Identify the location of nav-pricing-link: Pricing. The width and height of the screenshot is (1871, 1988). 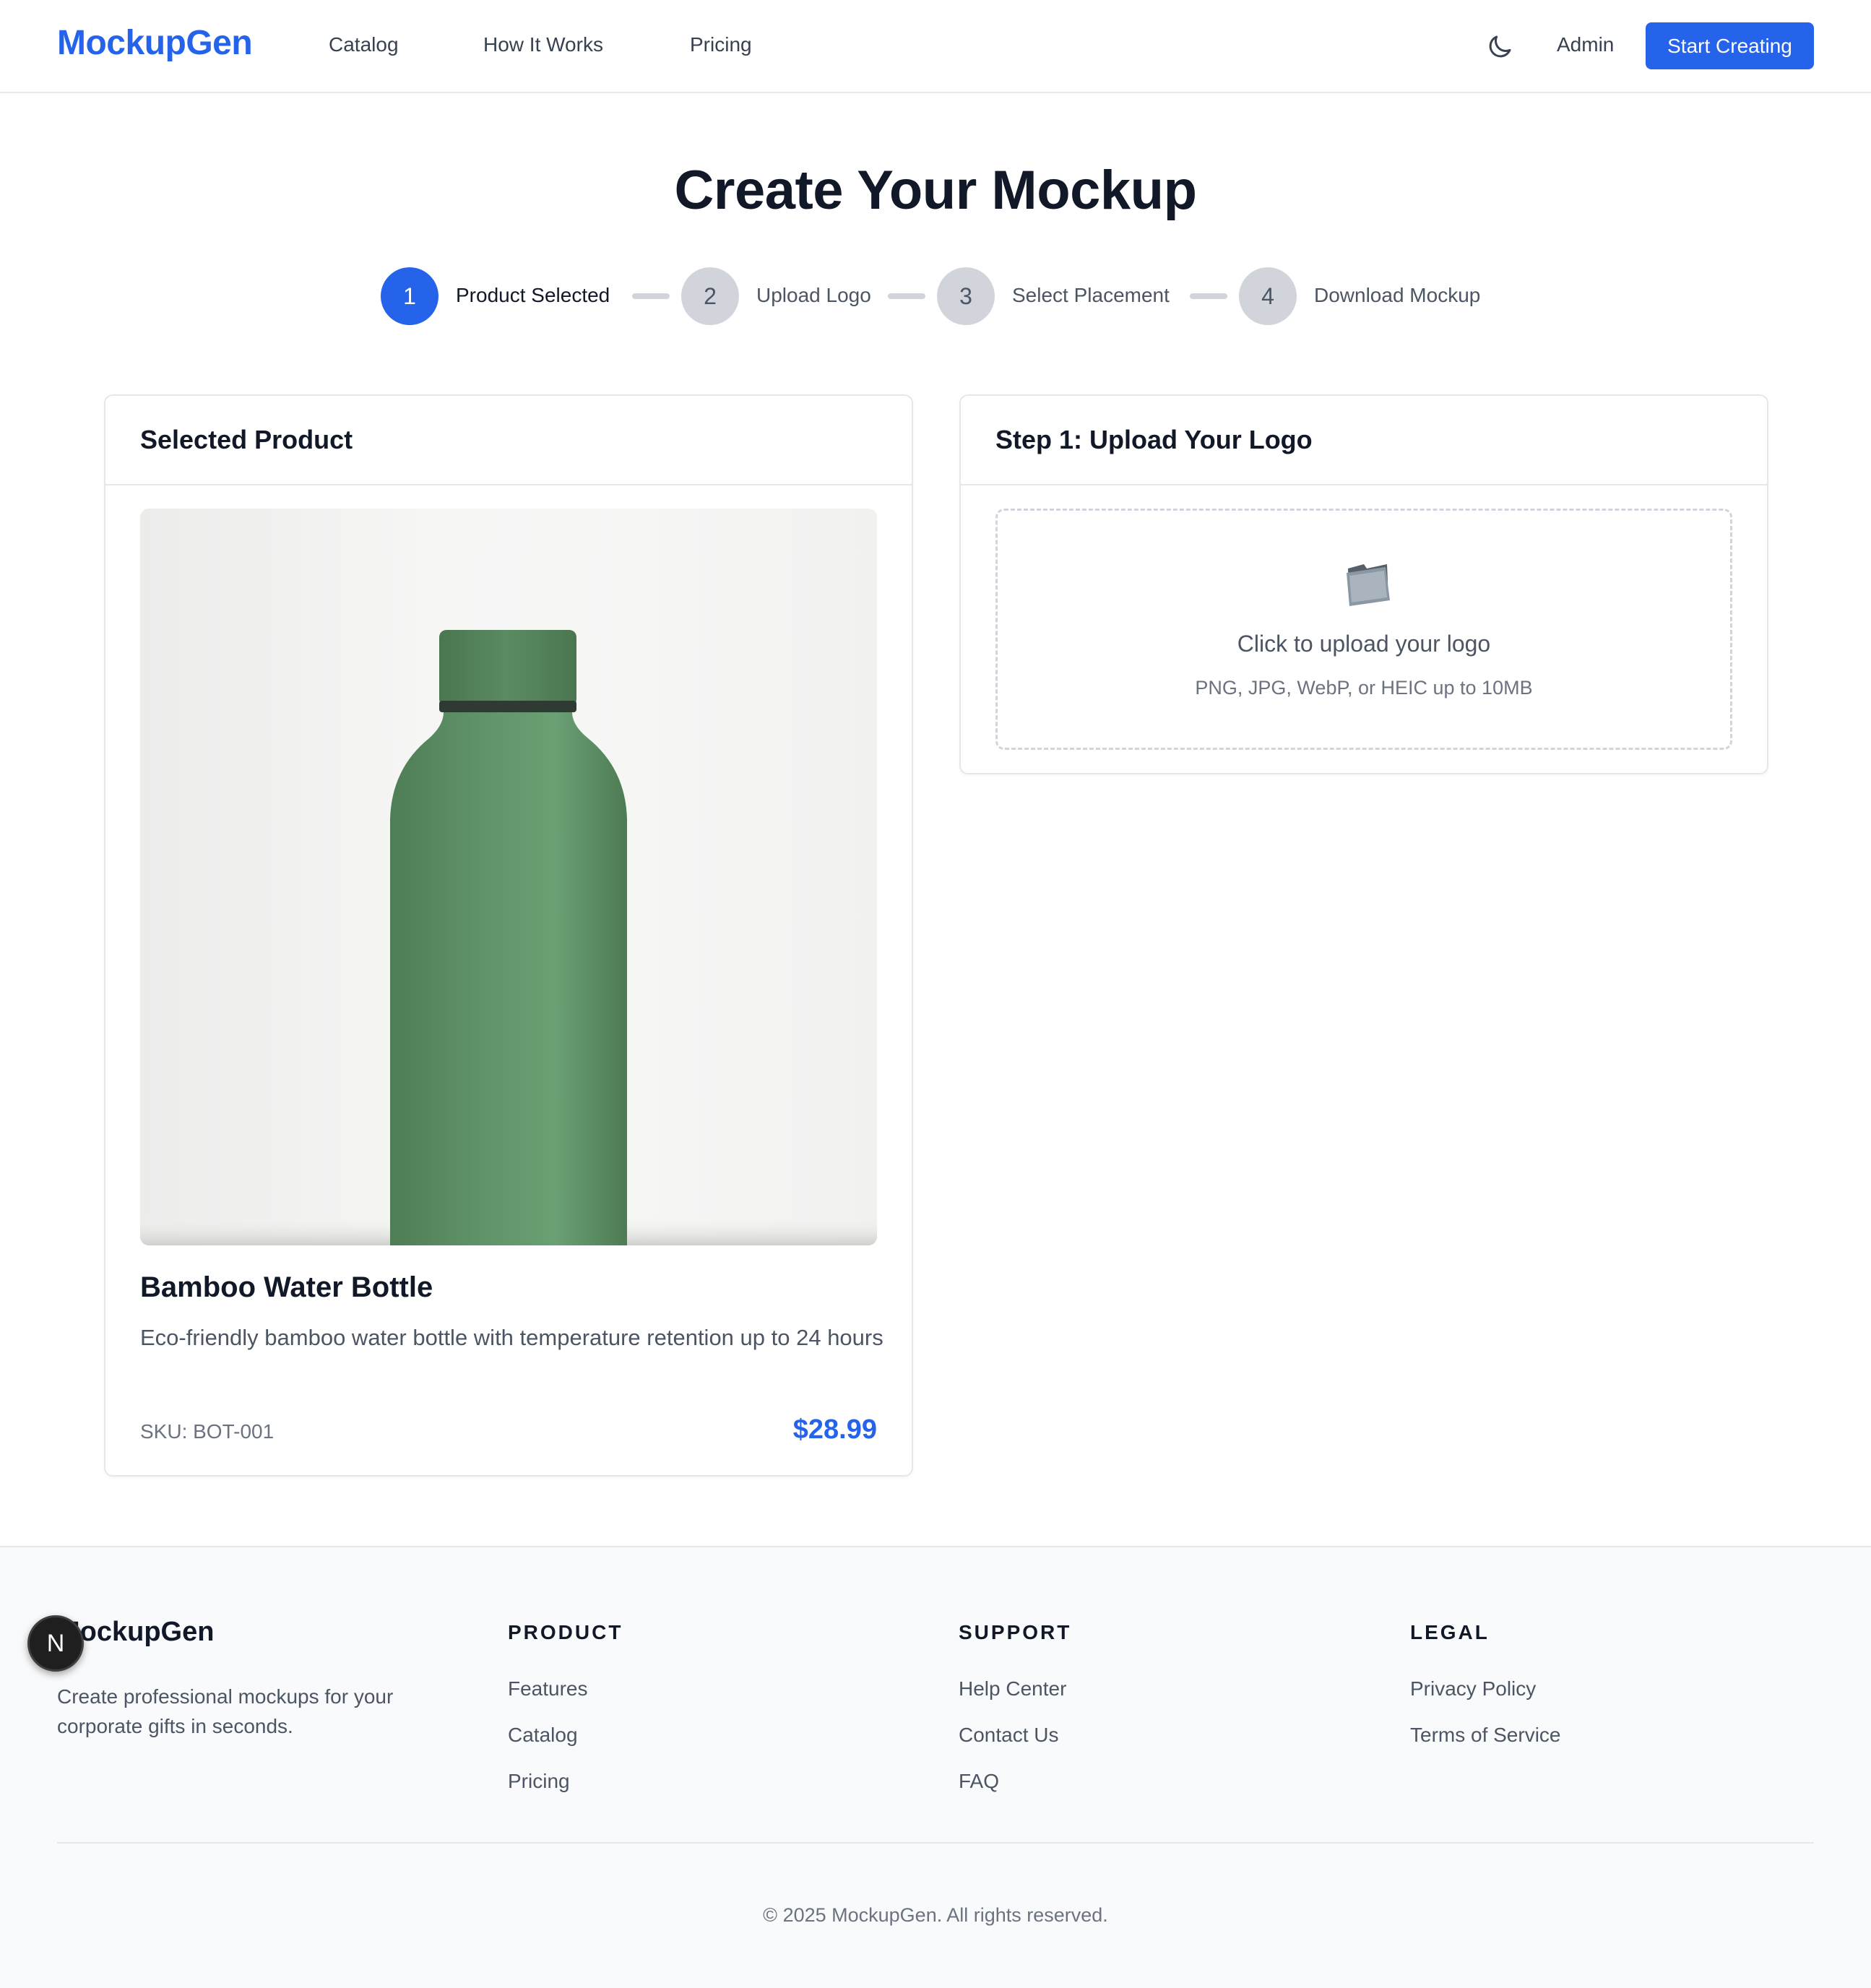
(721, 44).